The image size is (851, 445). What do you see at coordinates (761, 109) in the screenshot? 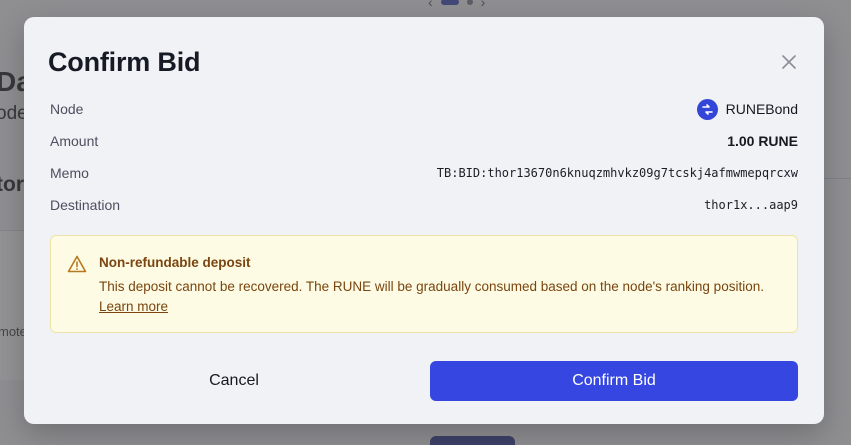
I see `node-name: RUNEBond` at bounding box center [761, 109].